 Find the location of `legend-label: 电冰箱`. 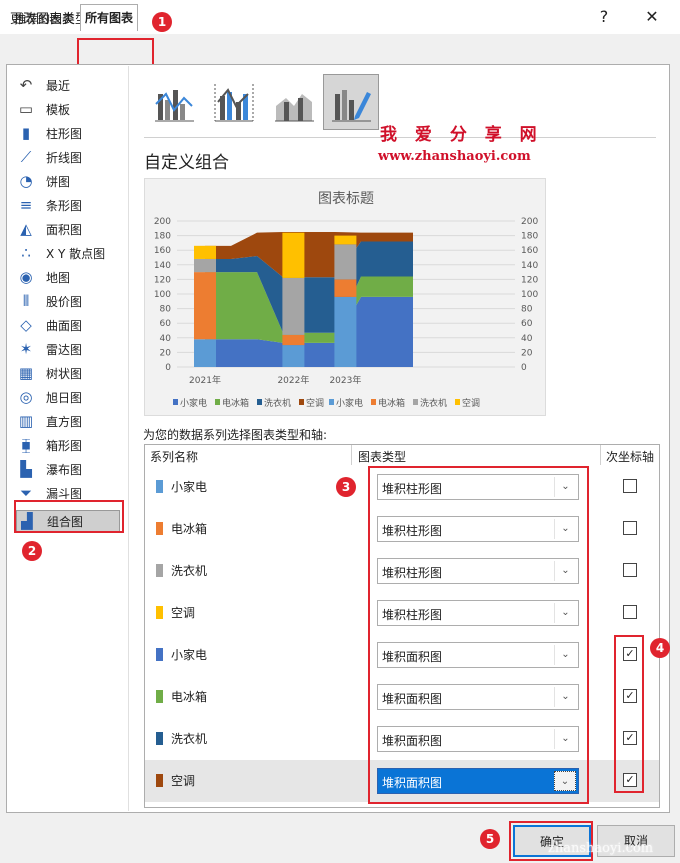

legend-label: 电冰箱 is located at coordinates (235, 403).